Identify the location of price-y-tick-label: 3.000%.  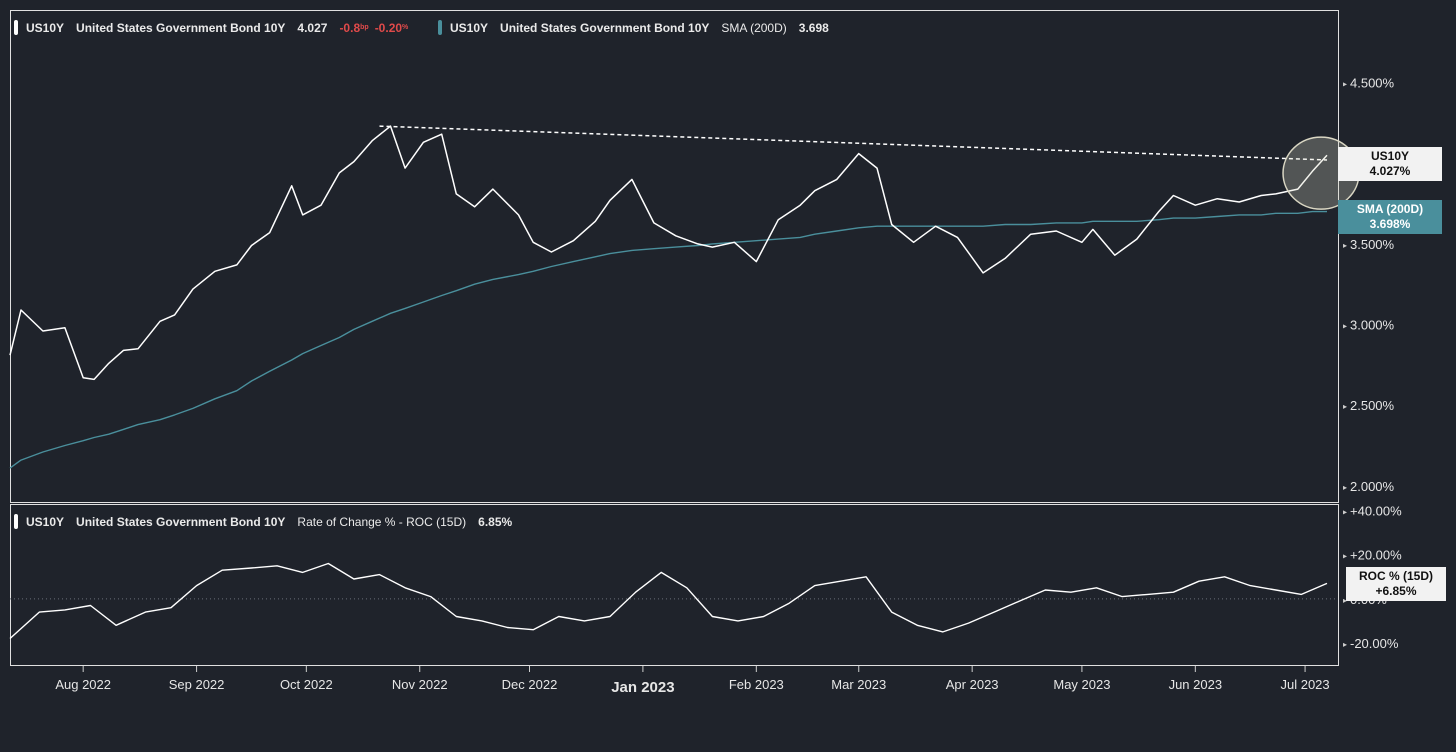
(1372, 325).